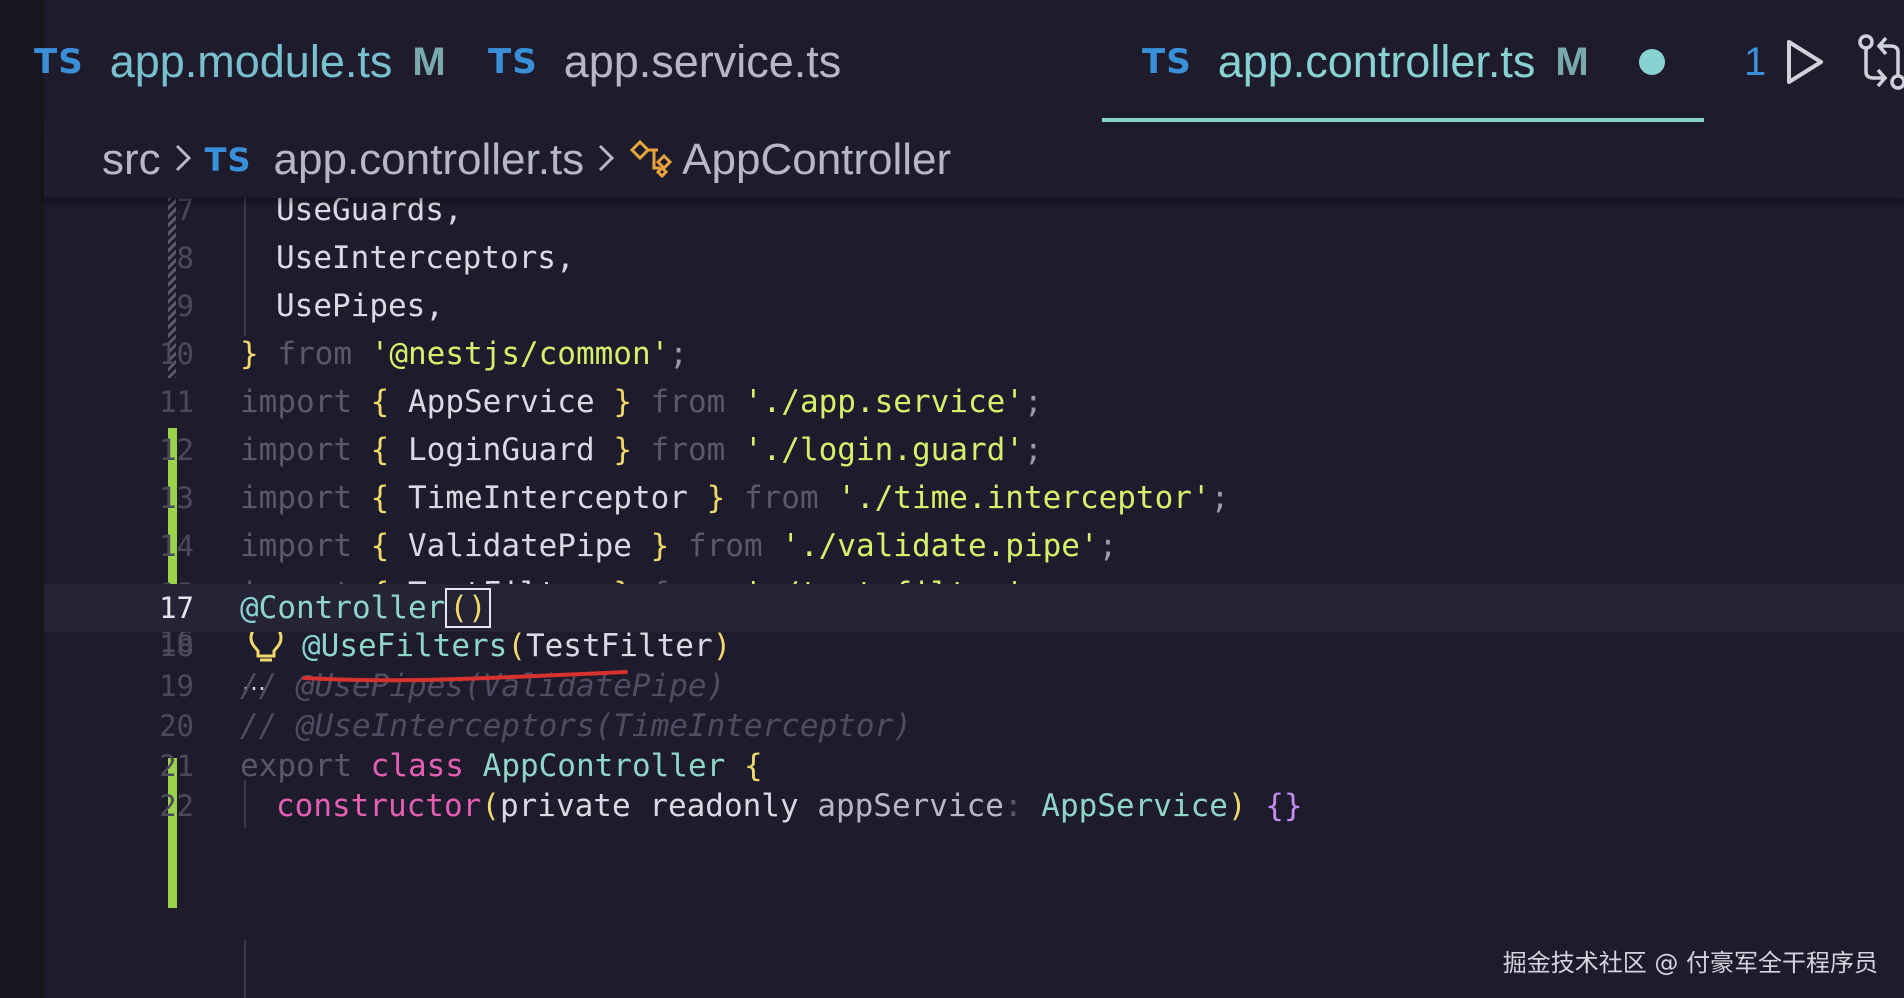 The width and height of the screenshot is (1904, 998). I want to click on tab-label: app.controller.ts, so click(1376, 61).